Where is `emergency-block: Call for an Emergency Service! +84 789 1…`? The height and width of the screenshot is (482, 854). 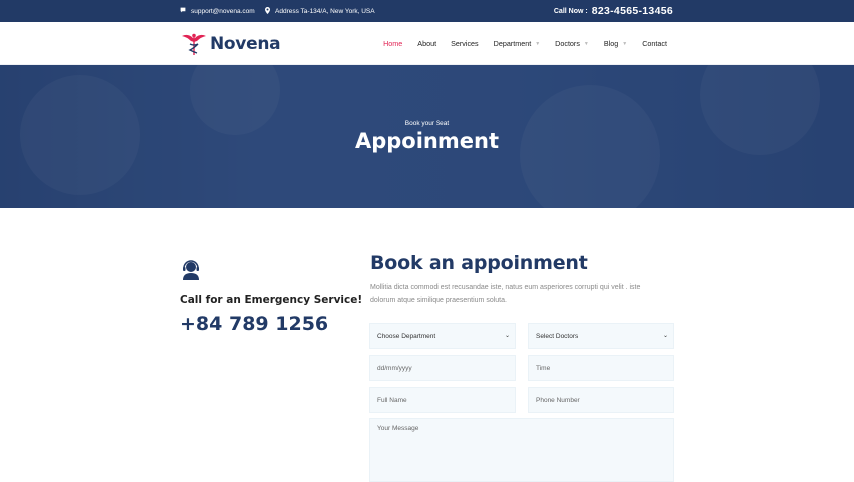
emergency-block: Call for an Emergency Service! +84 789 1… is located at coordinates (271, 297).